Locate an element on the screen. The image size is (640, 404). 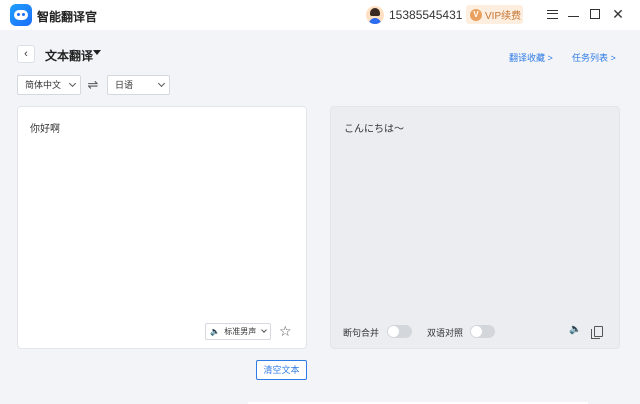
close-button: ✕ is located at coordinates (618, 14).